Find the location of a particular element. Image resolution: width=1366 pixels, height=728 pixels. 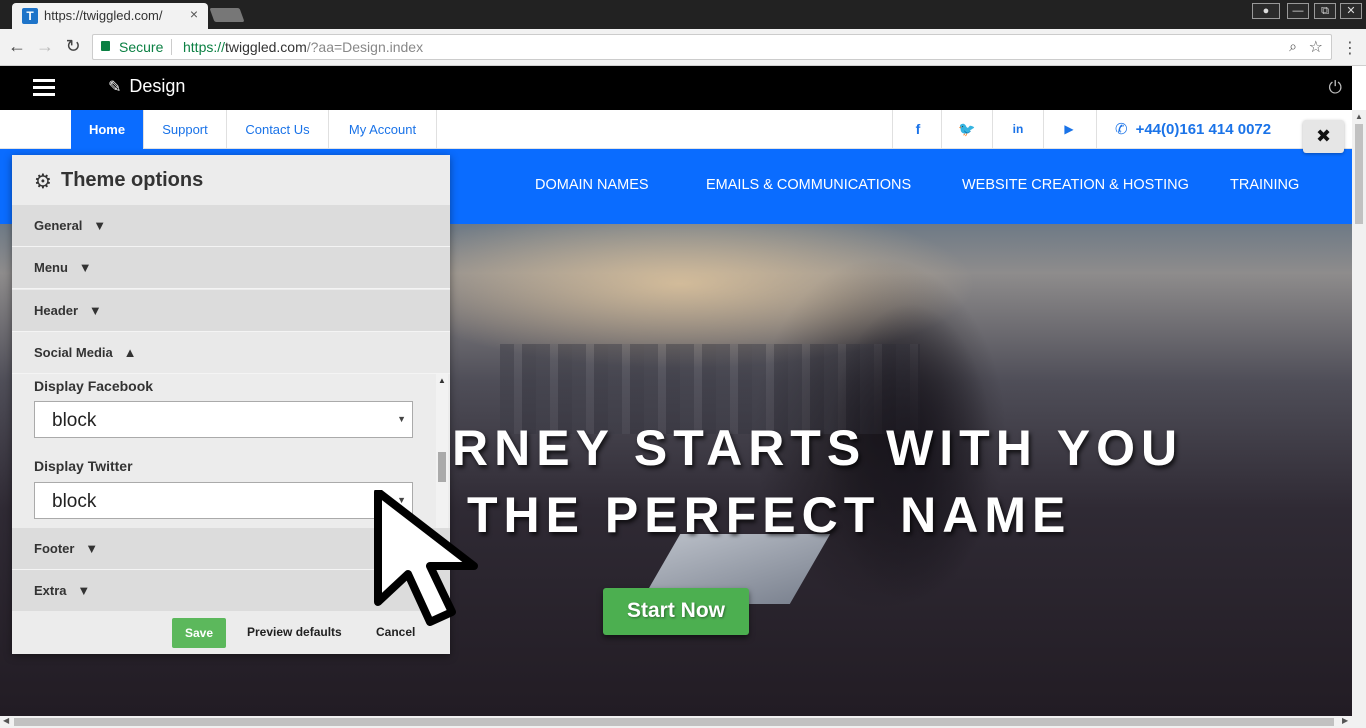

browser-tab-bar: T https://twiggled.com/ × ● — ⧉ ✕ is located at coordinates (683, 14).